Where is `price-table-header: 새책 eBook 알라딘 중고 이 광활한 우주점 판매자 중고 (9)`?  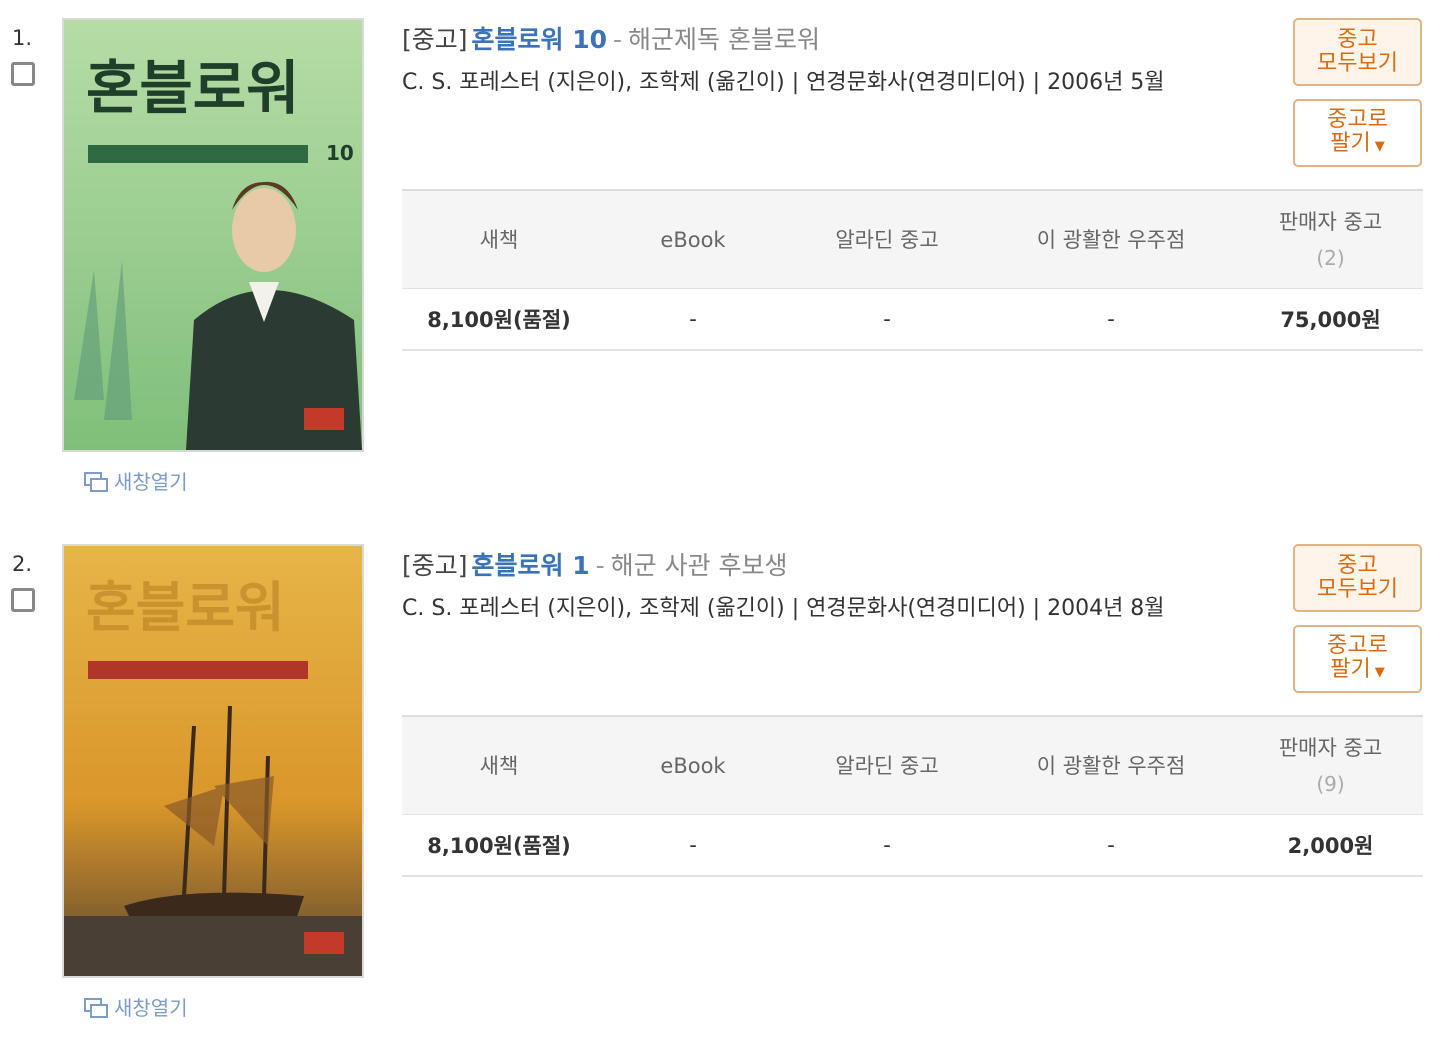
price-table-header: 새책 eBook 알라딘 중고 이 광활한 우주점 판매자 중고 (9) is located at coordinates (912, 765).